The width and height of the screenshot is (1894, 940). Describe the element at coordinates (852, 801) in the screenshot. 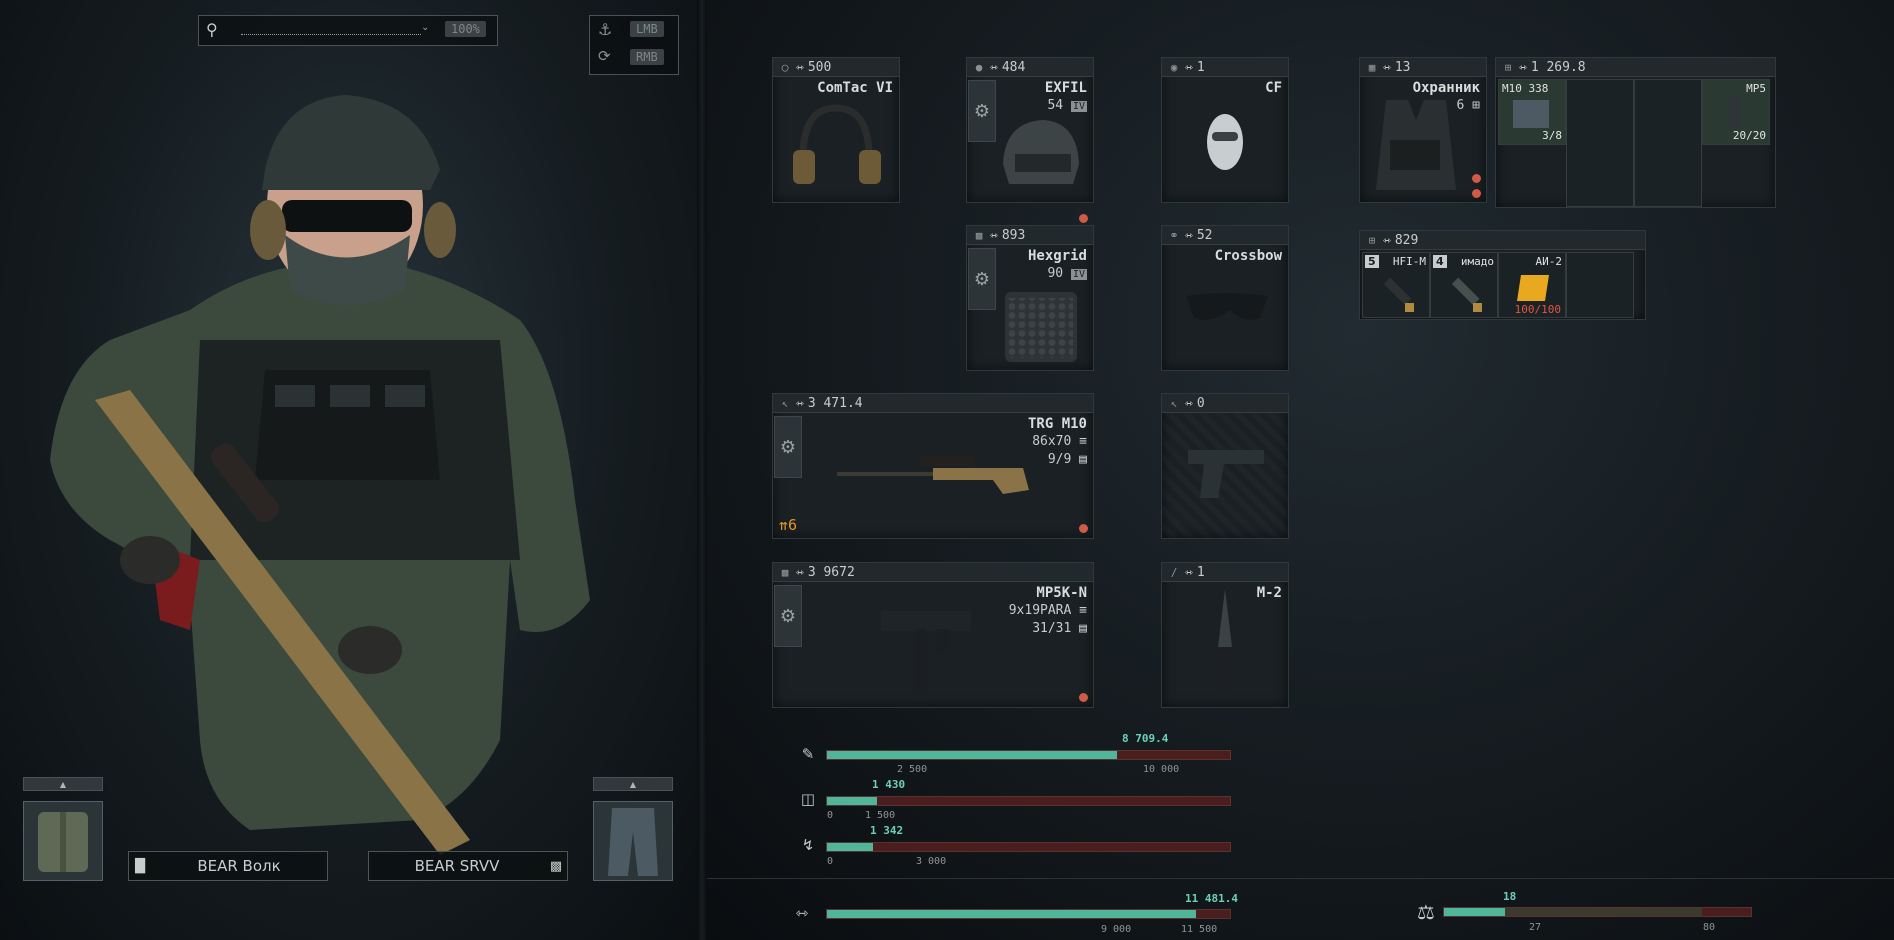

I see `stat-armor-fill` at that location.